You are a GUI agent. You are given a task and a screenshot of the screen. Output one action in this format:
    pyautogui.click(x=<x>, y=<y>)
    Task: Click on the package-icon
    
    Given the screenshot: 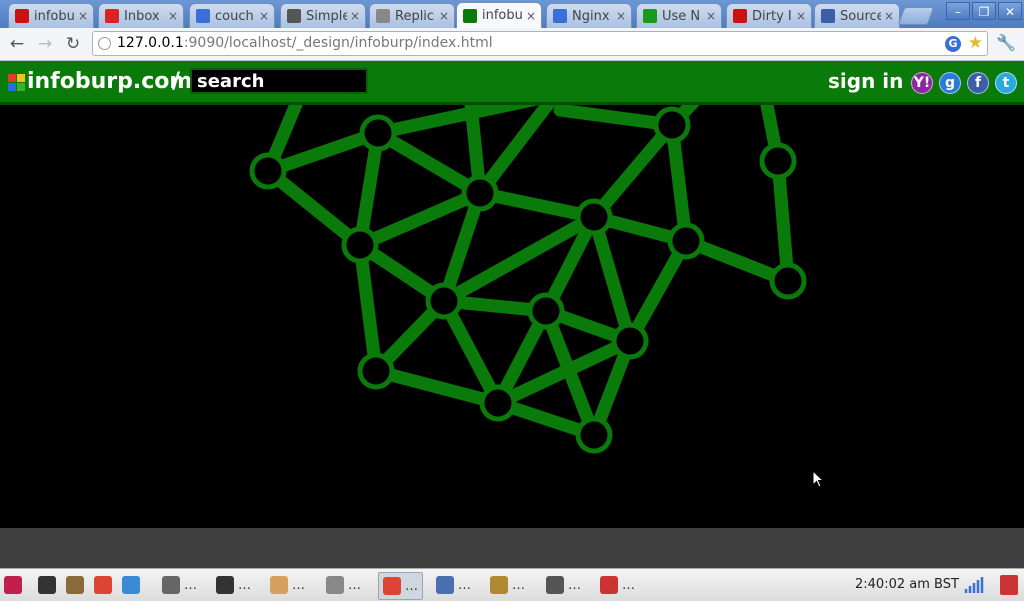 What is the action you would take?
    pyautogui.click(x=279, y=585)
    